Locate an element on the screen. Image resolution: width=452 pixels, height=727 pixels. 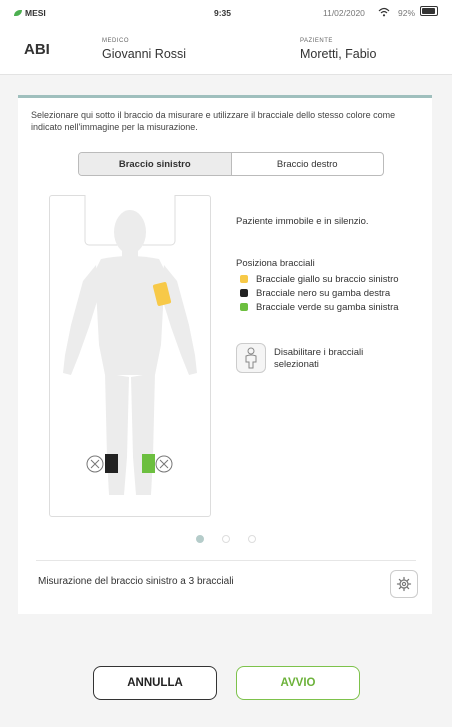
remove-cuff-left-leg-icon is located at coordinates (164, 464).